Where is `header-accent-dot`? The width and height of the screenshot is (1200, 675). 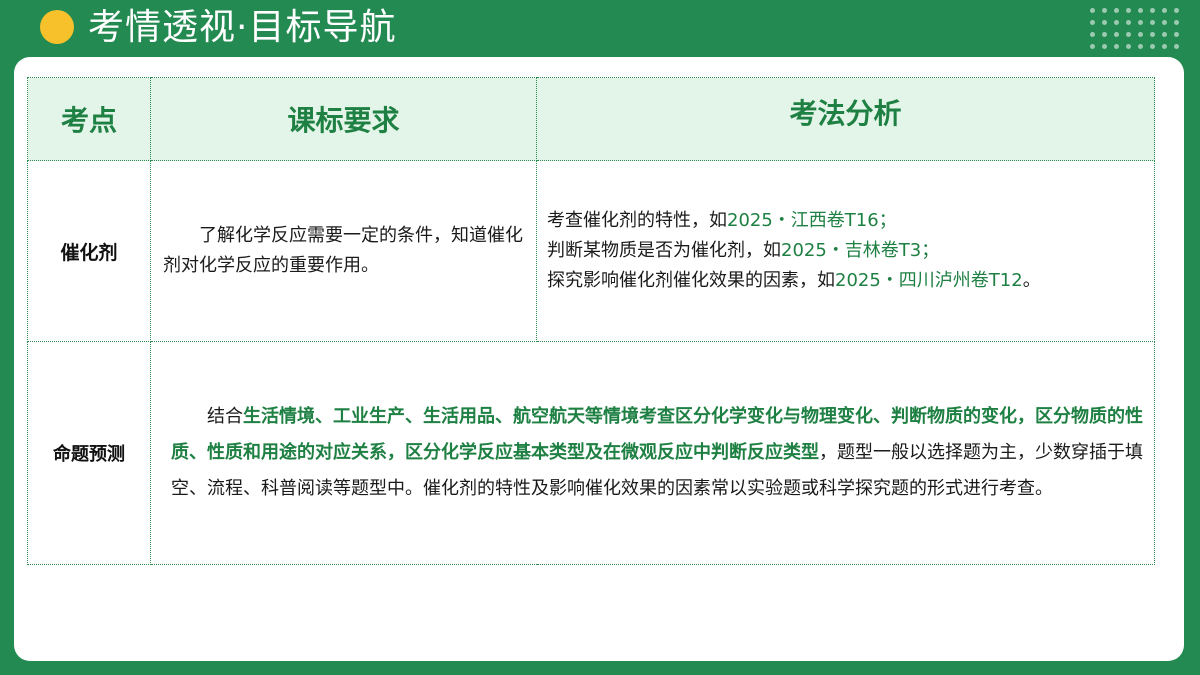 header-accent-dot is located at coordinates (57, 27).